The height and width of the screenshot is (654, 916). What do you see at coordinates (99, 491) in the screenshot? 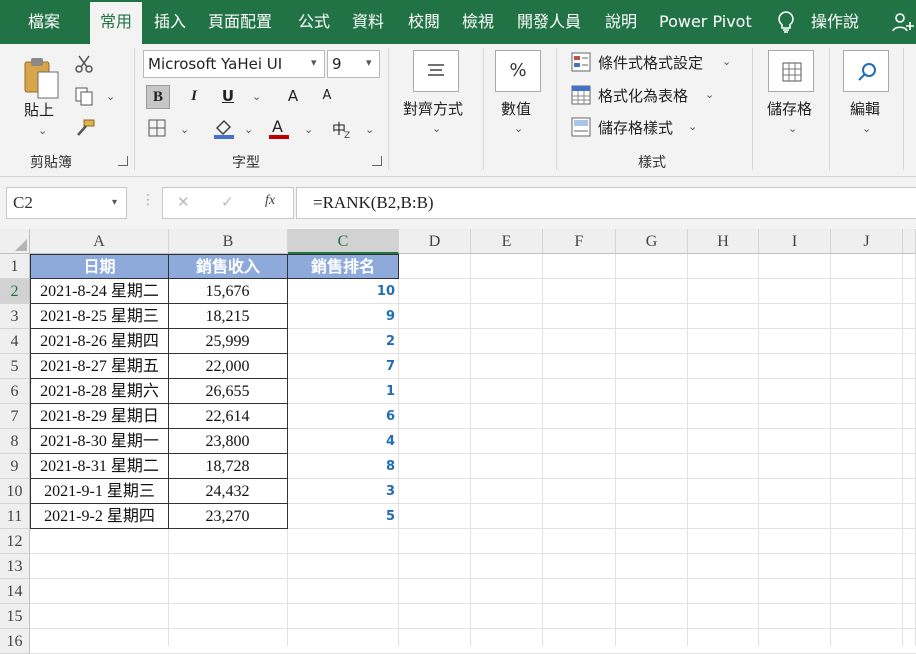
I see `date-cell: 2021-9-1 星期三` at bounding box center [99, 491].